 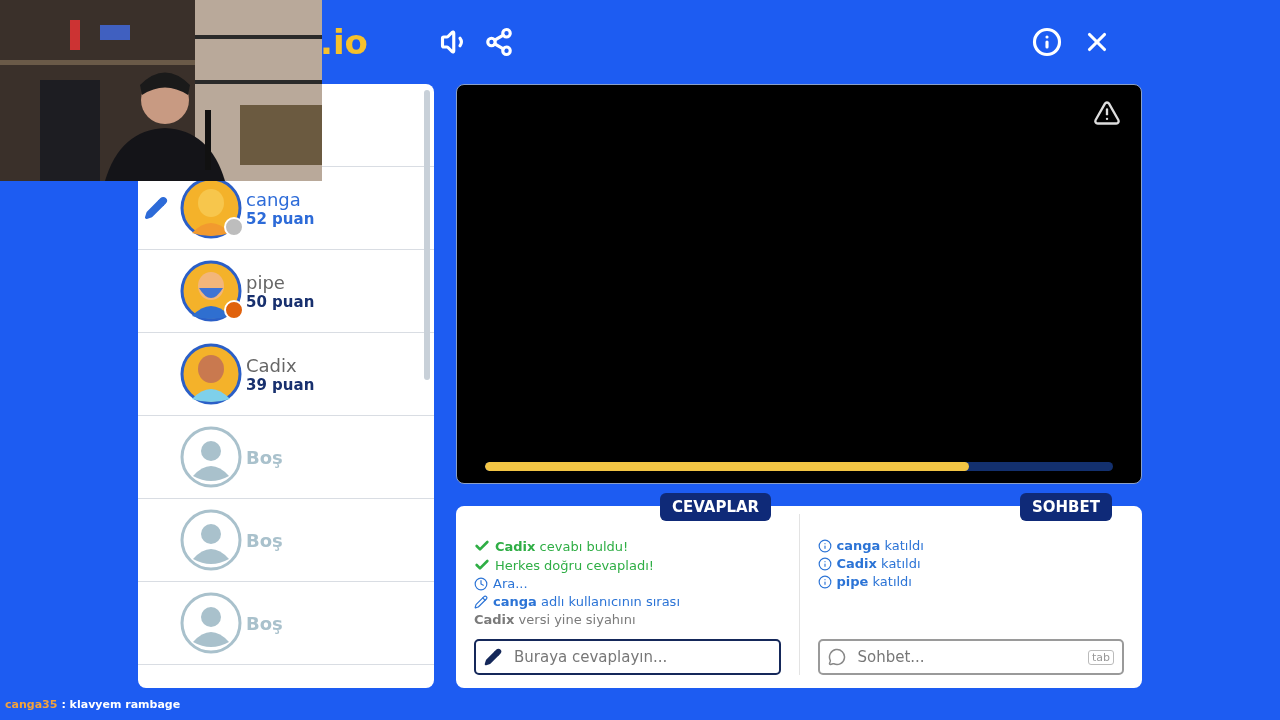 I want to click on share-icon, so click(x=499, y=42).